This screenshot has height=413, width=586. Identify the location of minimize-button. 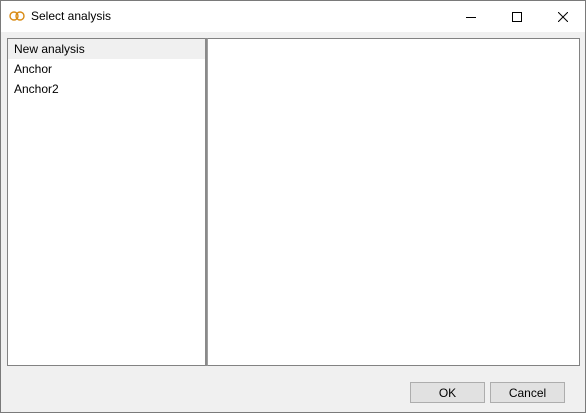
(471, 16).